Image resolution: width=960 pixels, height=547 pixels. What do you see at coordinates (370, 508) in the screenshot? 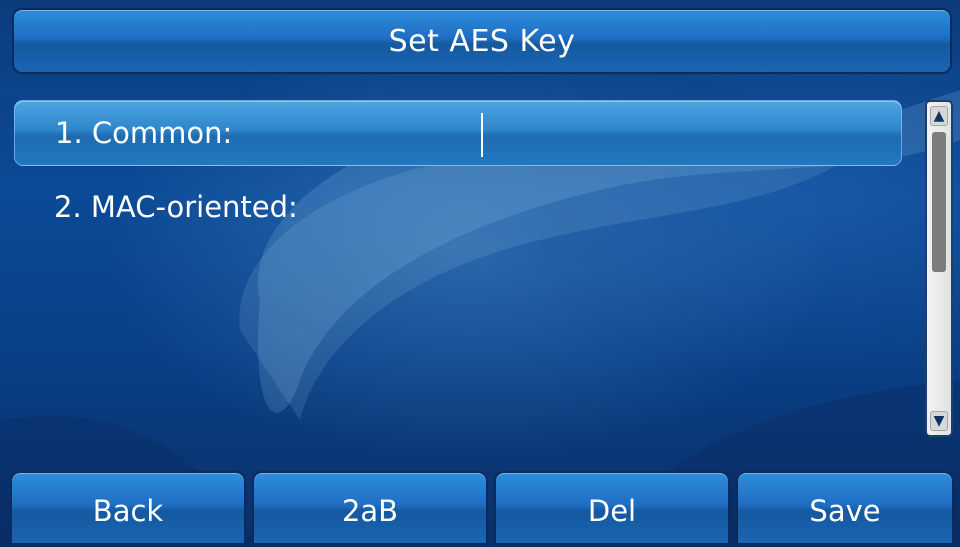
I see `input-mode-button: 2aB` at bounding box center [370, 508].